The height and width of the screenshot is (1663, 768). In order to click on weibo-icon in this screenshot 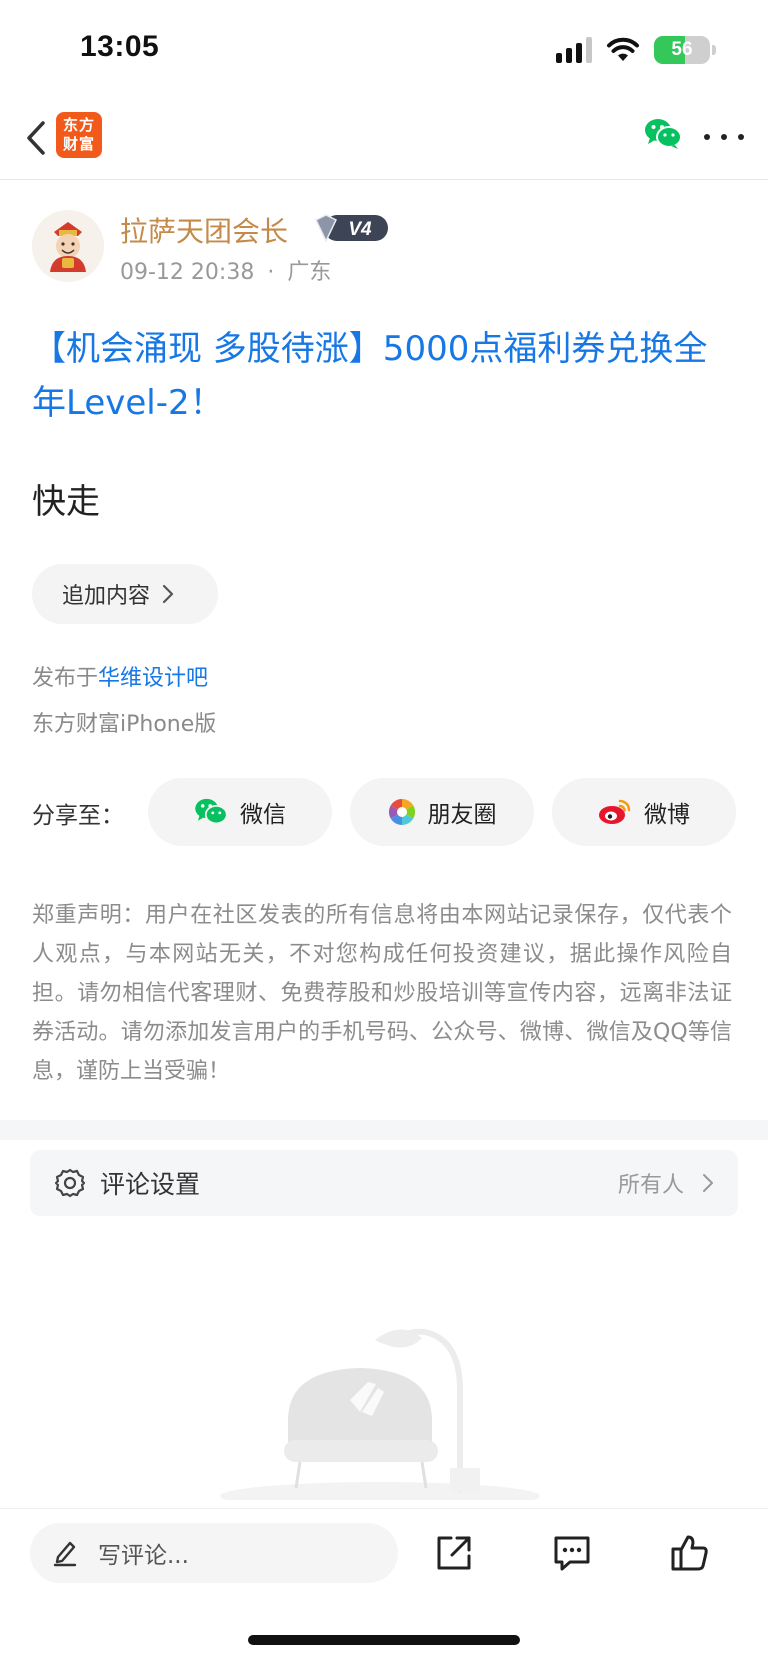, I will do `click(615, 811)`.